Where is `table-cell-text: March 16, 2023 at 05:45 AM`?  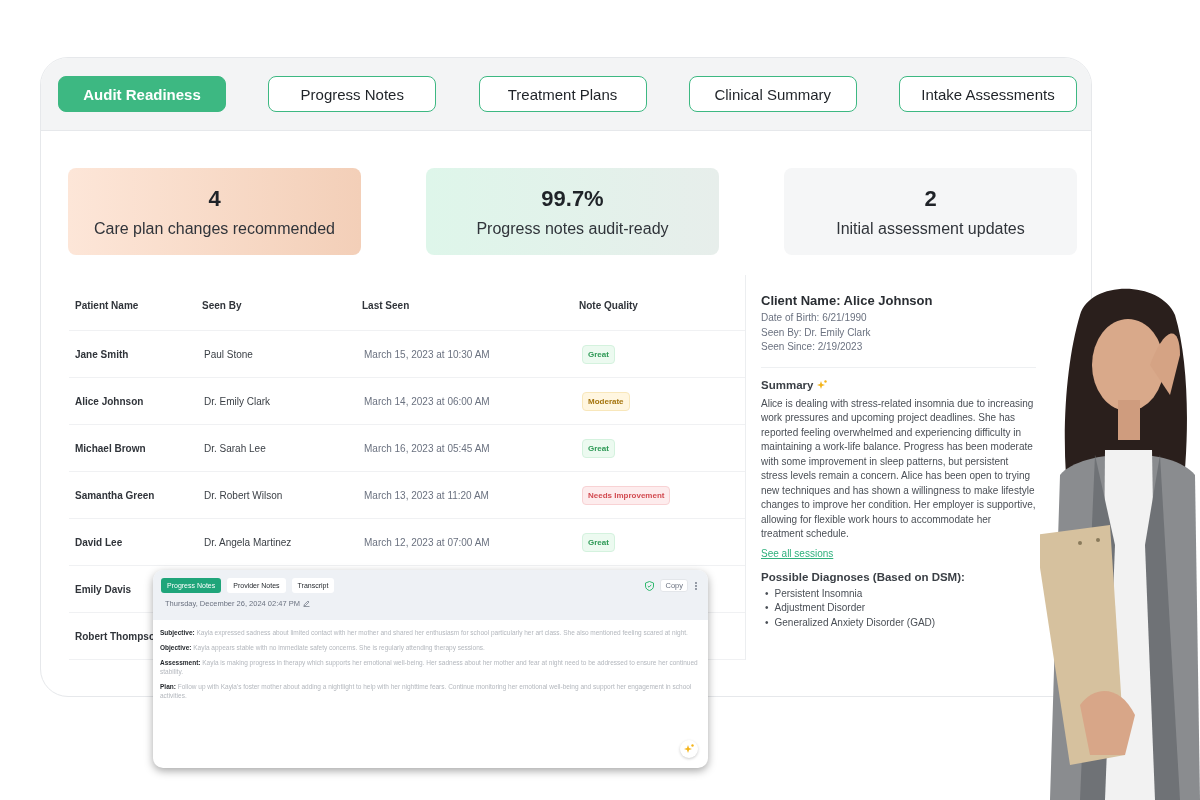
table-cell-text: March 16, 2023 at 05:45 AM is located at coordinates (426, 448).